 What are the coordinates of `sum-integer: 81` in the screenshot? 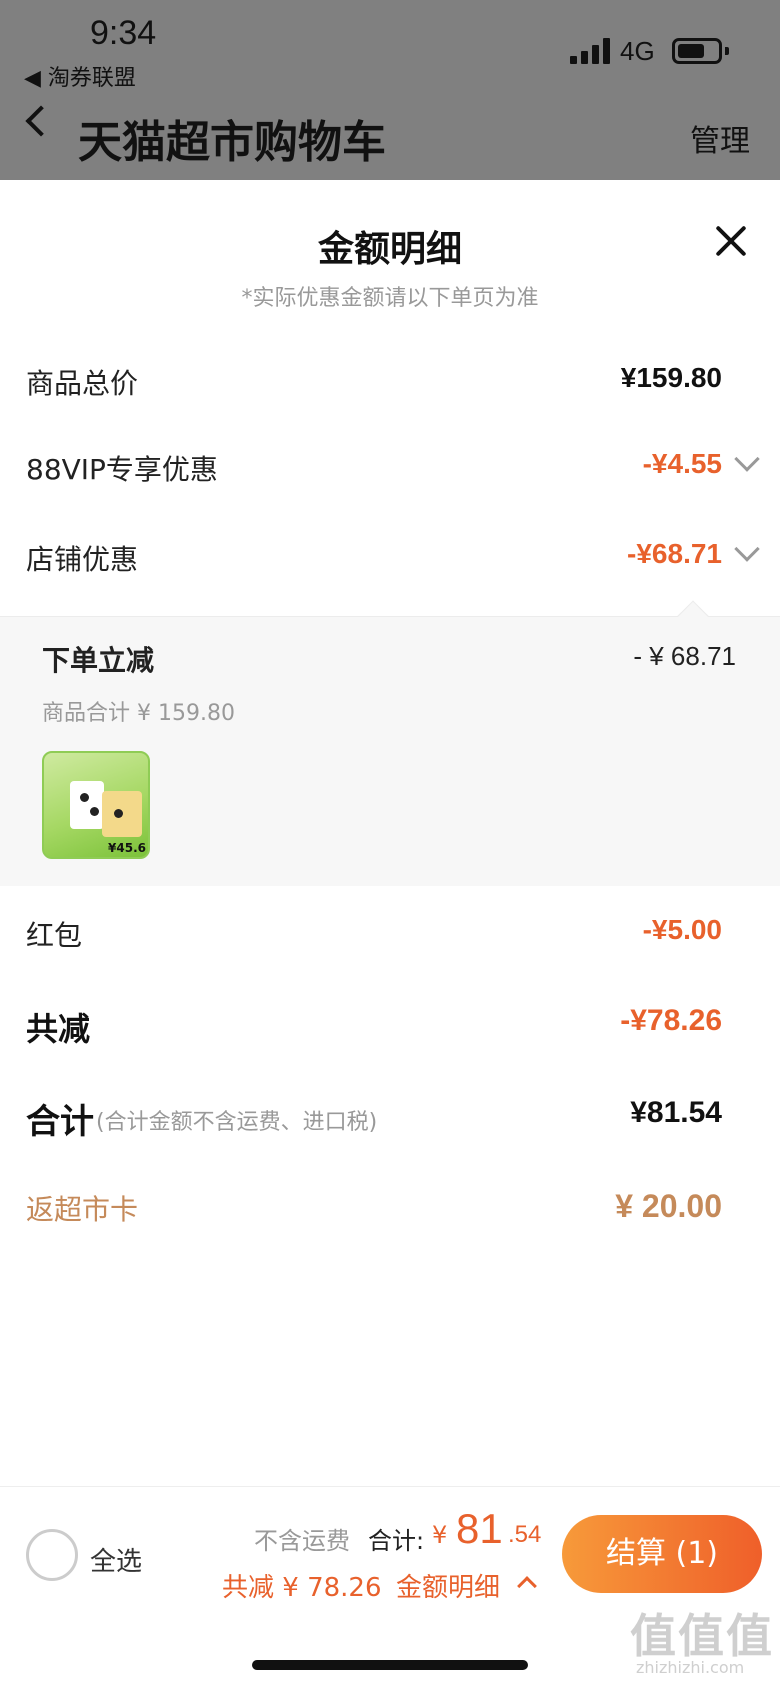 It's located at (479, 1528).